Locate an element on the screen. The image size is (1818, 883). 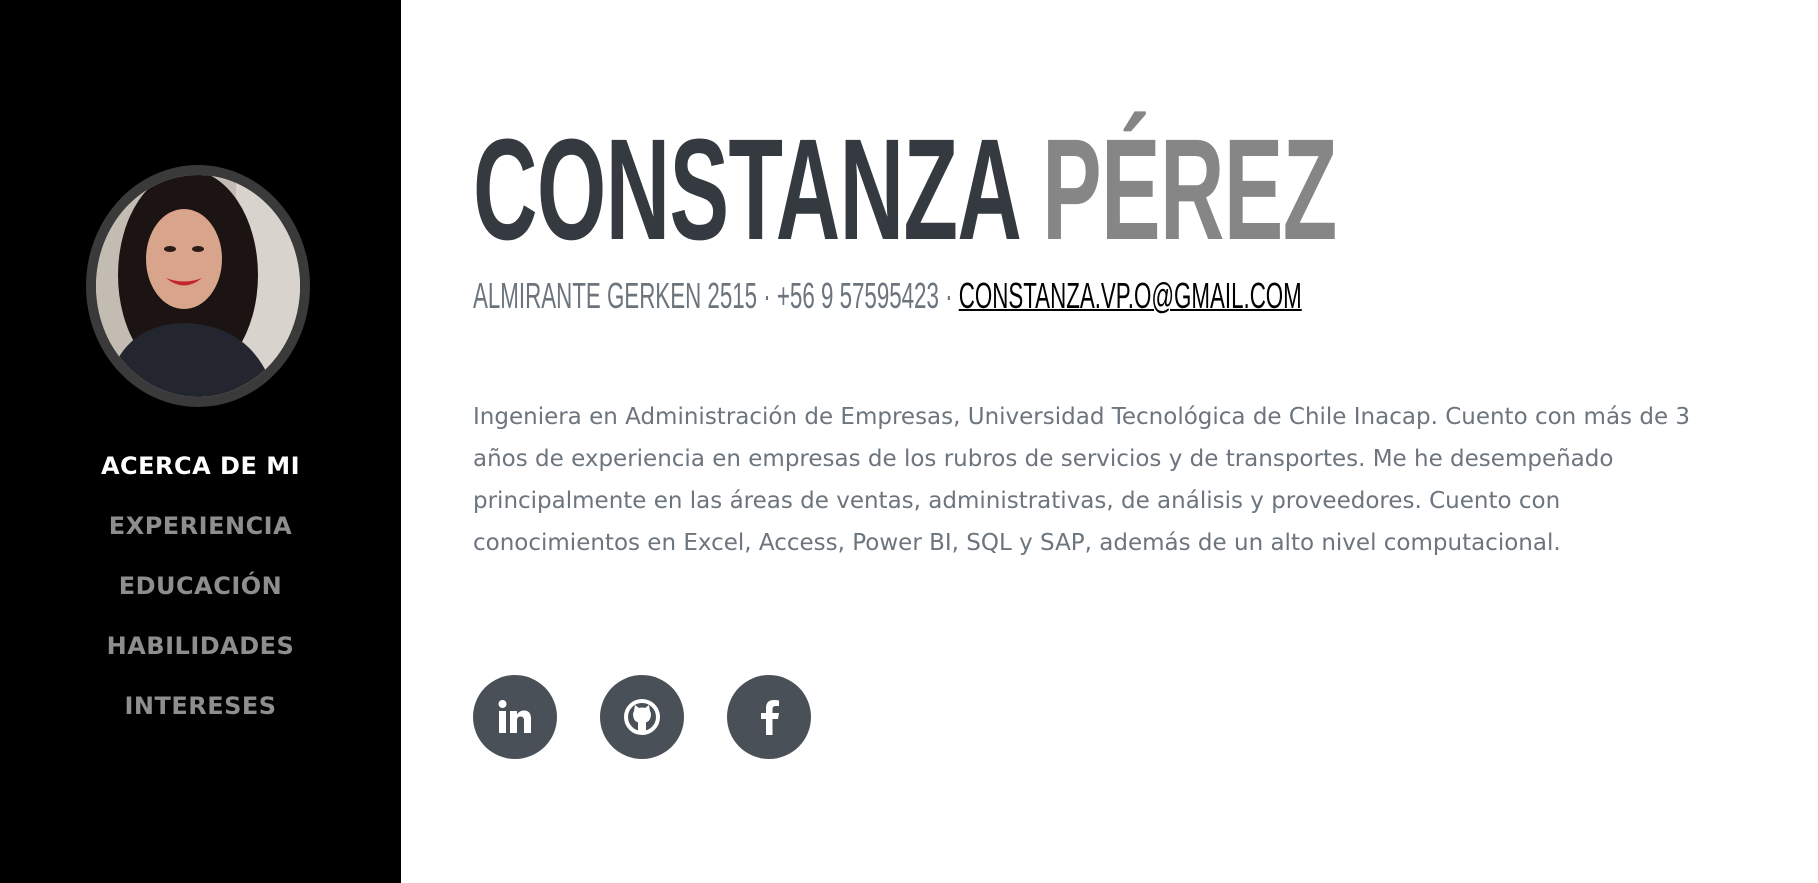
address: ALMIRANTE GERKEN 2515 is located at coordinates (615, 295).